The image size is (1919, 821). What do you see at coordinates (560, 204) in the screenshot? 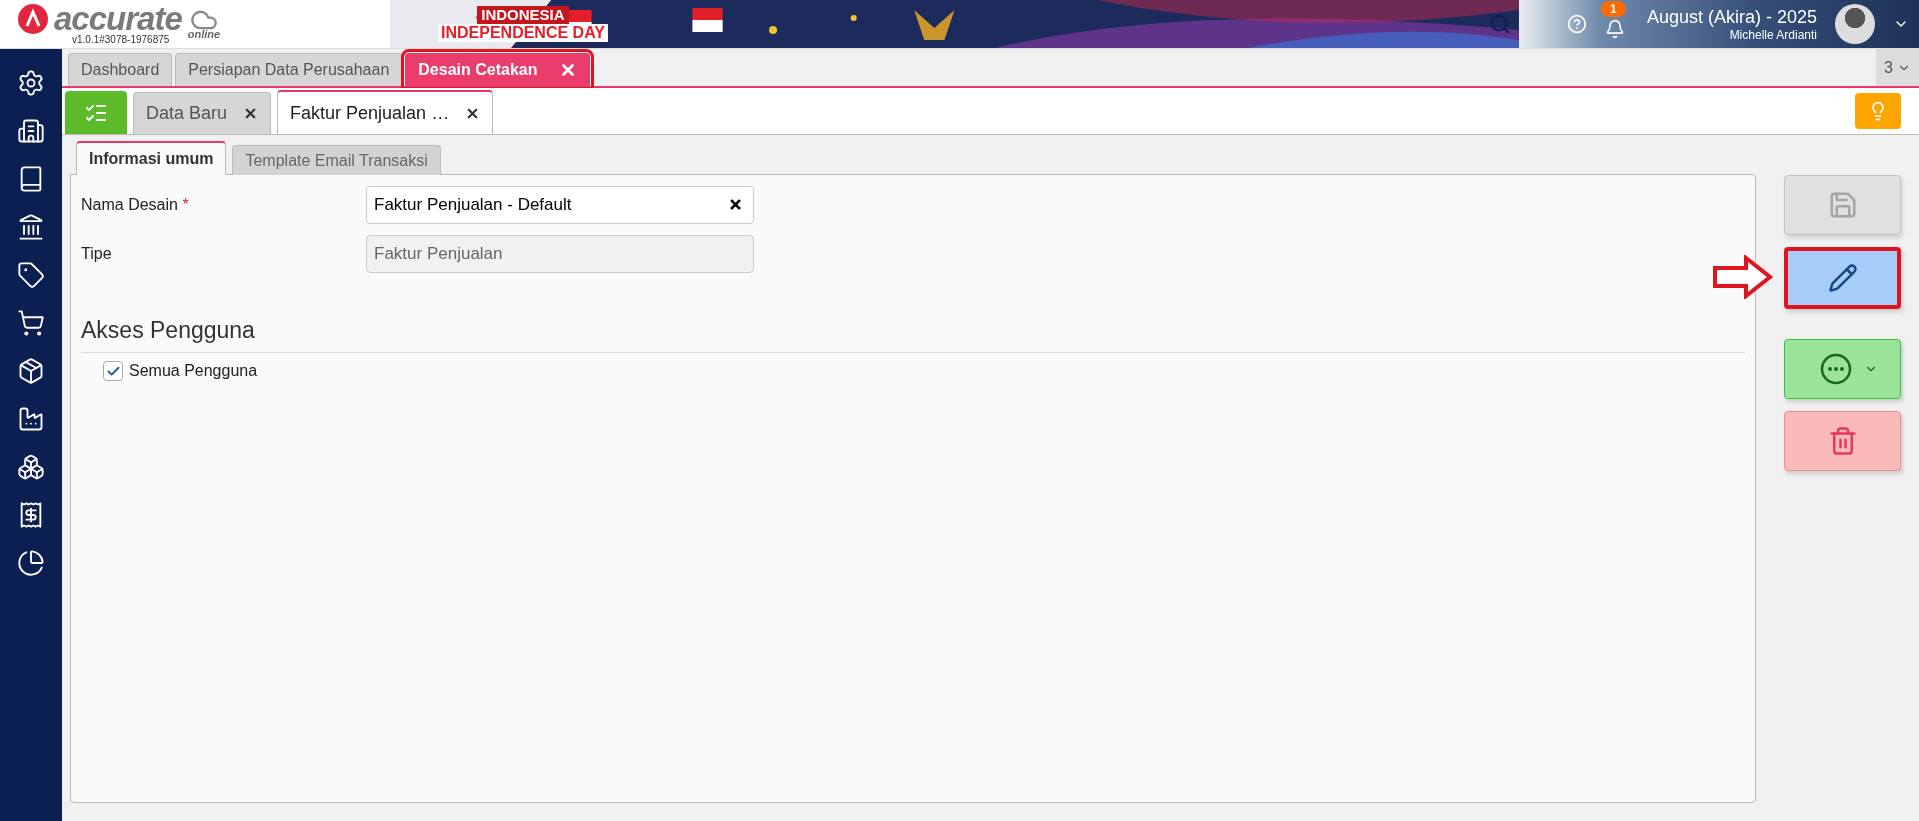
I see `text-field: Faktur Penjualan - Default` at bounding box center [560, 204].